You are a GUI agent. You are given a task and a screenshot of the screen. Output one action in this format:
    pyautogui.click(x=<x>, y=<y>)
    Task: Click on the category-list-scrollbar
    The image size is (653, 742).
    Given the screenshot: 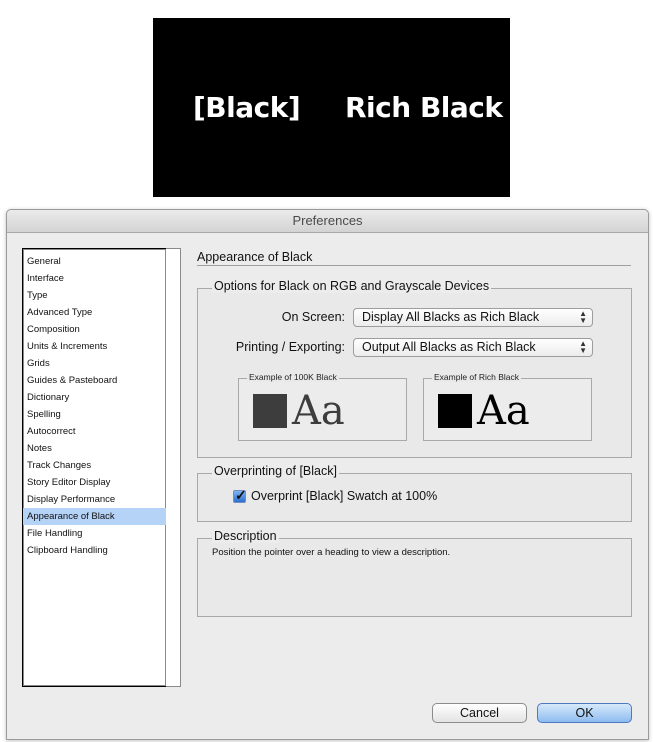 What is the action you would take?
    pyautogui.click(x=173, y=467)
    